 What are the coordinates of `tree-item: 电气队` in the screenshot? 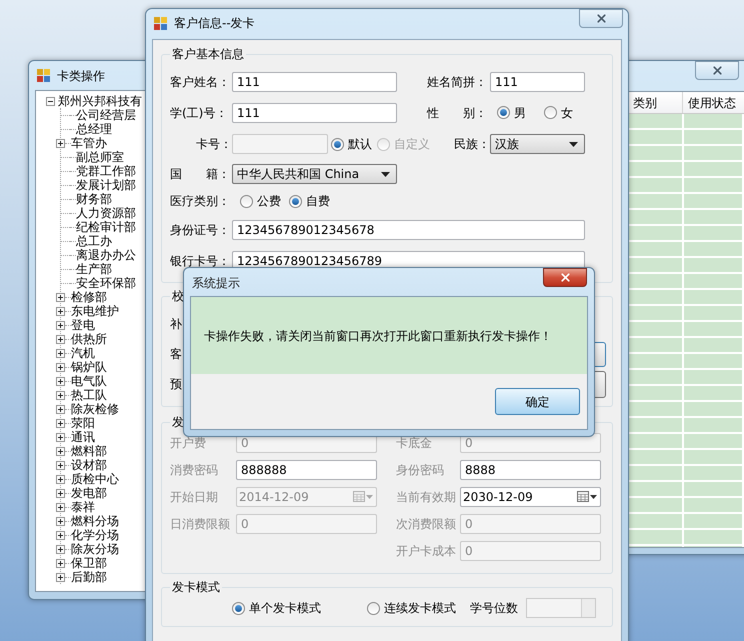 It's located at (89, 381).